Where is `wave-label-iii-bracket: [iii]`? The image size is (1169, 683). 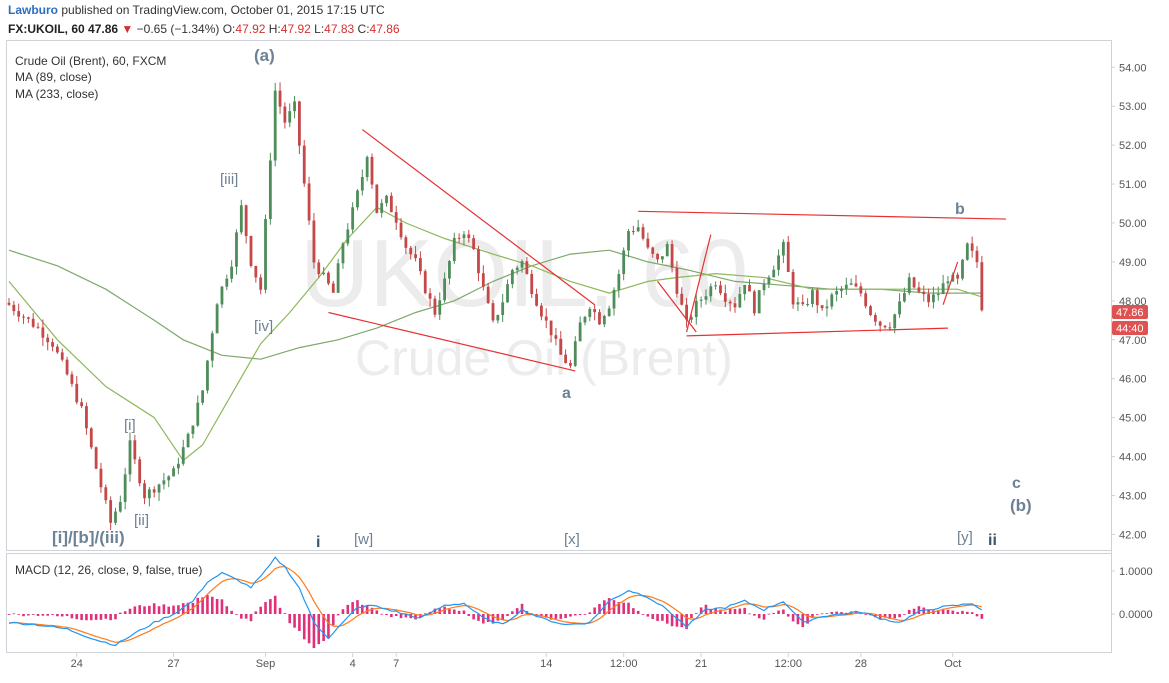 wave-label-iii-bracket: [iii] is located at coordinates (229, 179).